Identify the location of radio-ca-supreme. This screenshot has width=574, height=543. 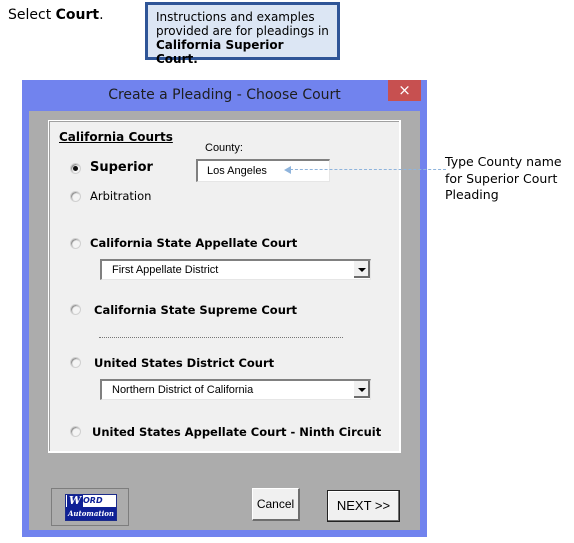
(75, 309).